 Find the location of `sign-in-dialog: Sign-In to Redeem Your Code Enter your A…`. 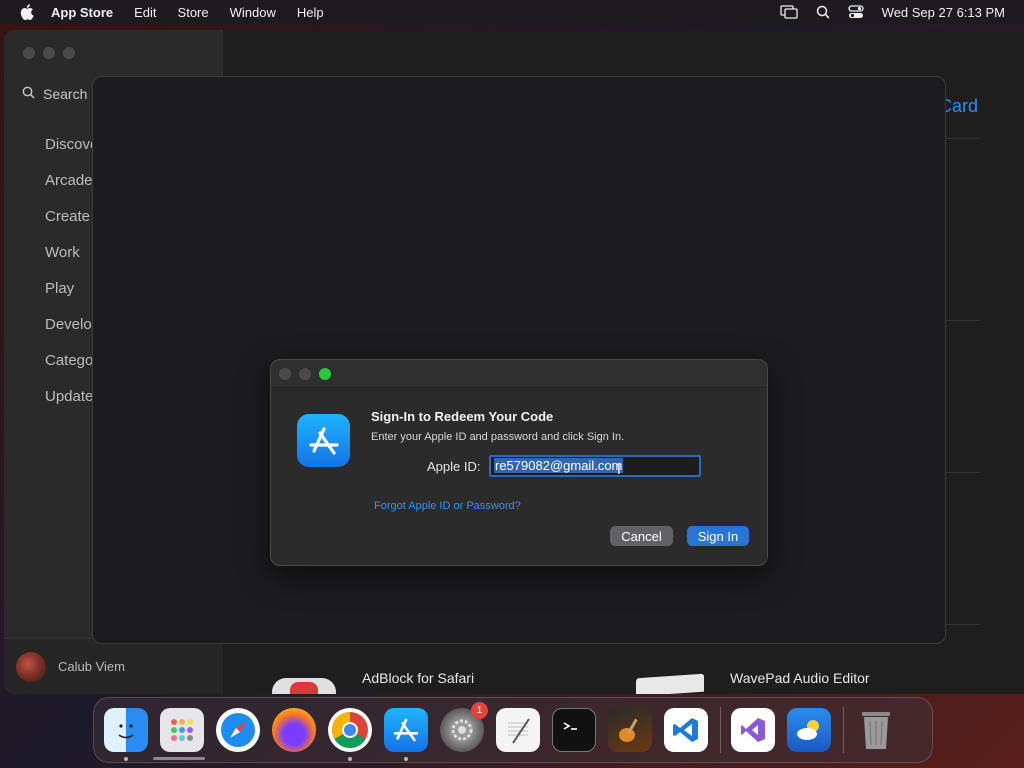

sign-in-dialog: Sign-In to Redeem Your Code Enter your A… is located at coordinates (519, 462).